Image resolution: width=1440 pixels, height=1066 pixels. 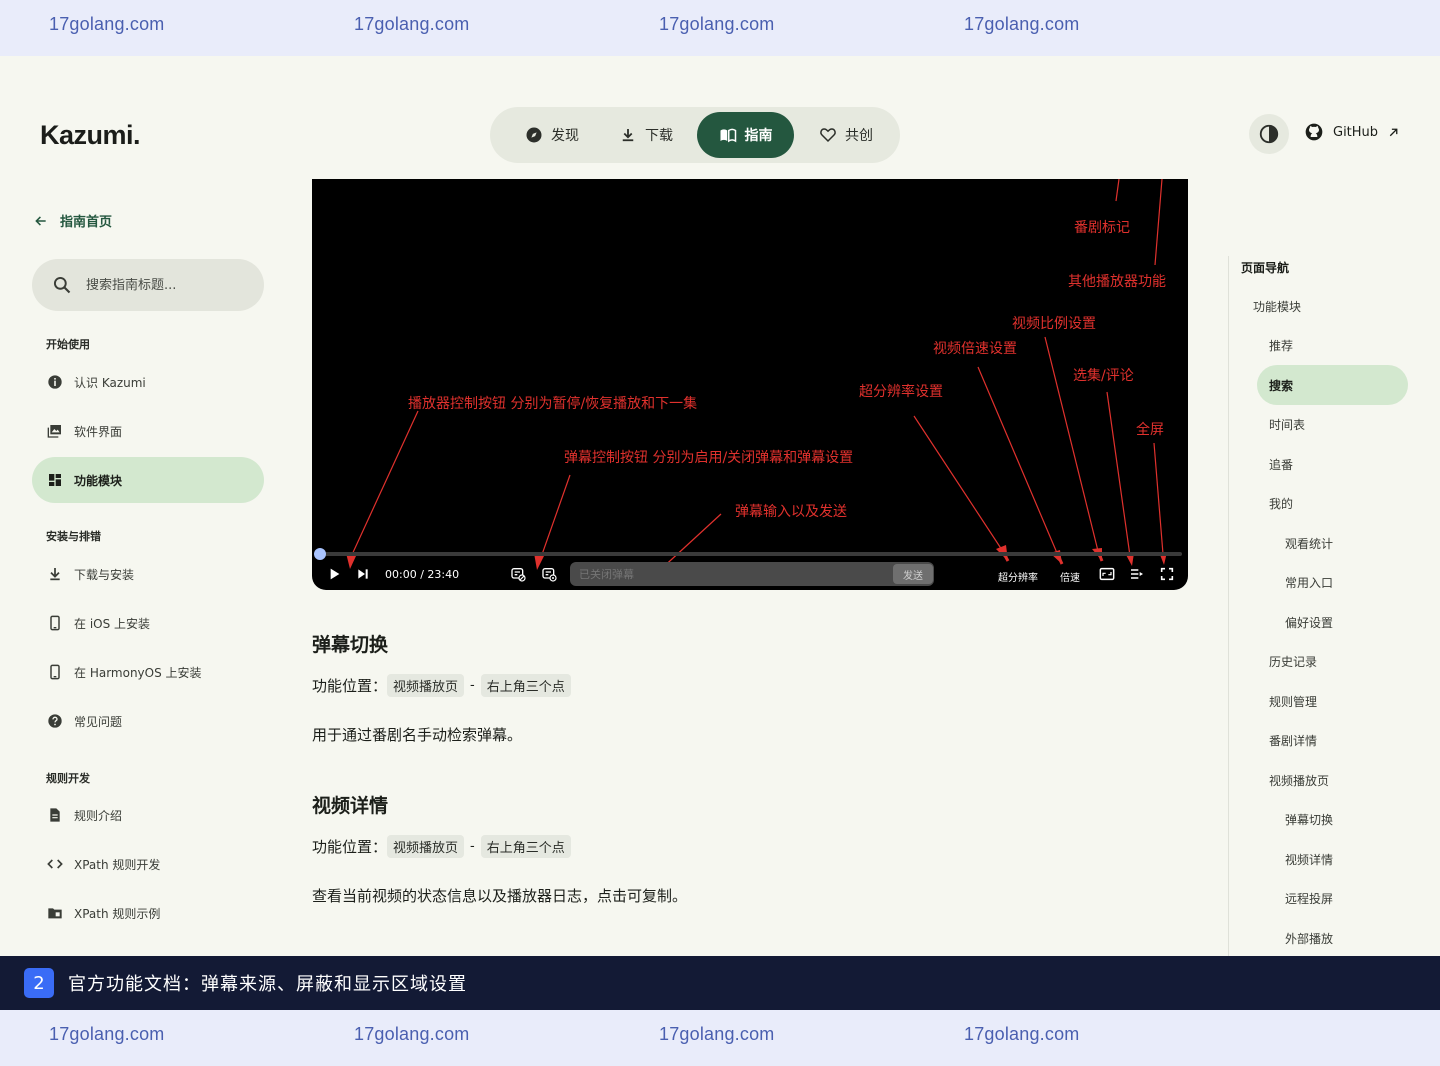 What do you see at coordinates (828, 135) in the screenshot?
I see `heart-icon` at bounding box center [828, 135].